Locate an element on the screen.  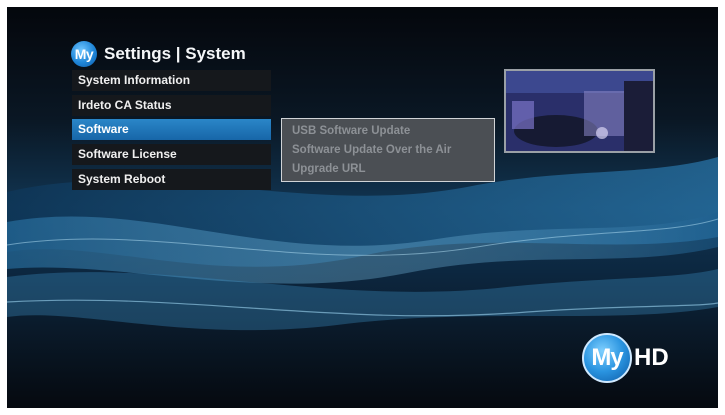
menu-item-system-reboot: System Reboot is located at coordinates (171, 179).